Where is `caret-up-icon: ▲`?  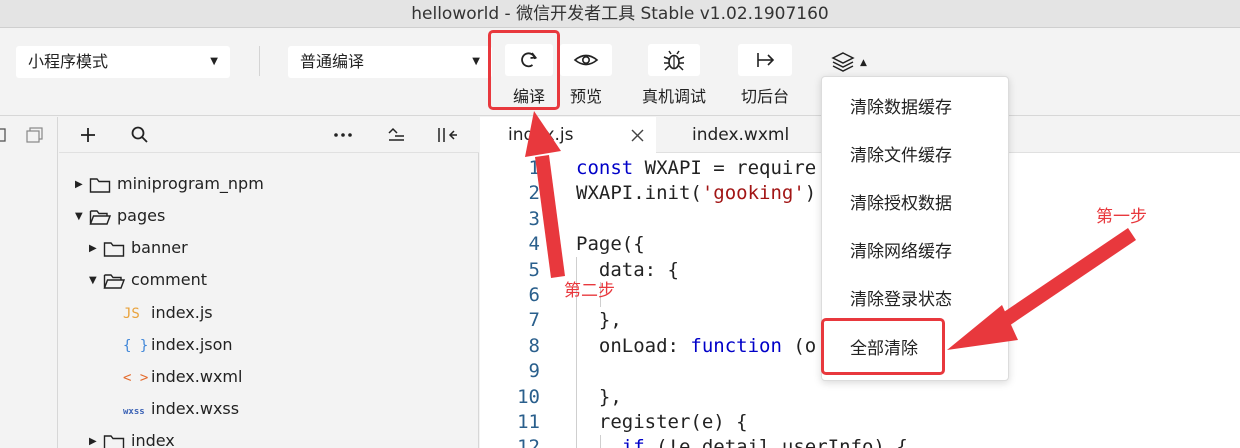
caret-up-icon: ▲ is located at coordinates (863, 63).